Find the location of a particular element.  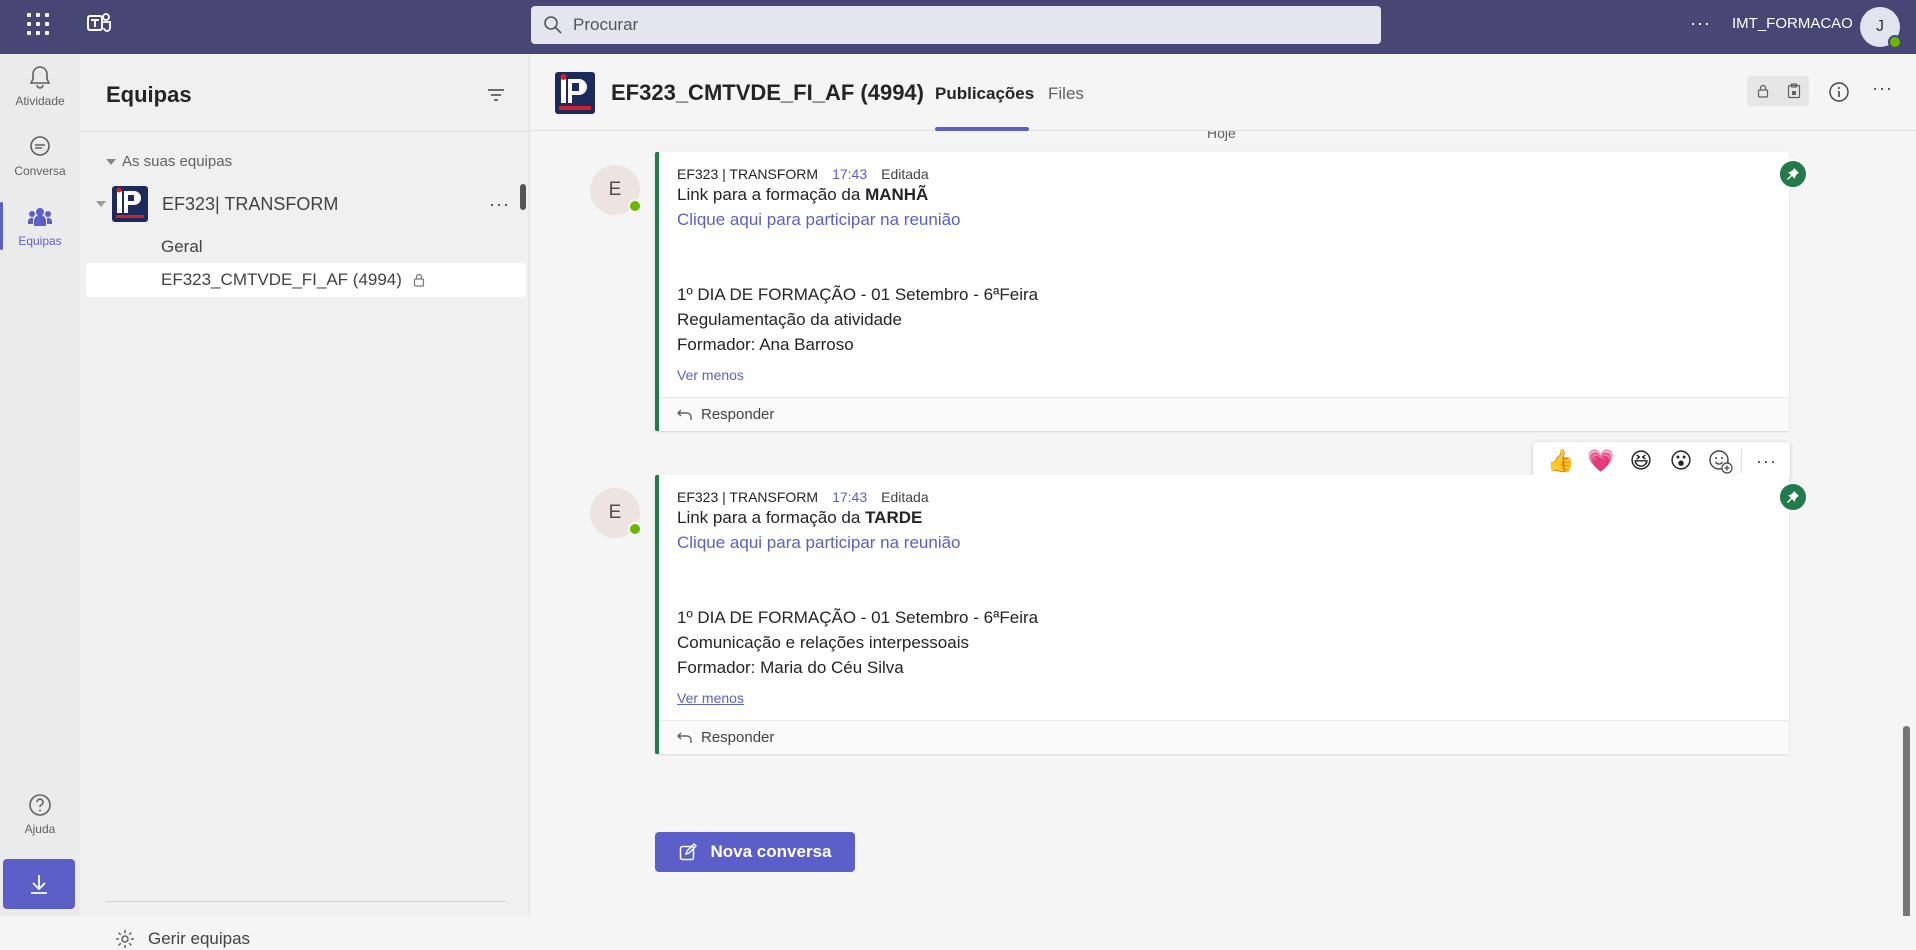

edited-label: Editada is located at coordinates (905, 174).